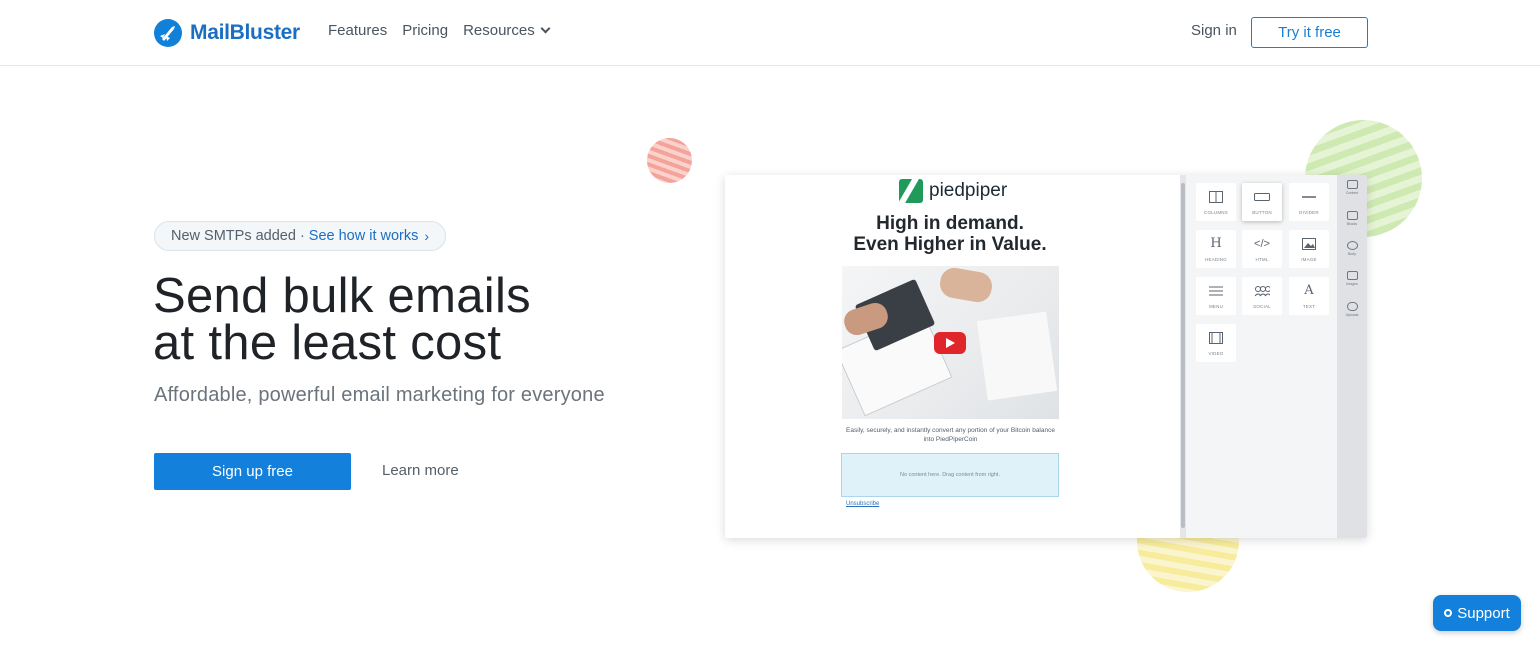 Image resolution: width=1540 pixels, height=651 pixels. I want to click on sign-up-button: Sign up free, so click(252, 471).